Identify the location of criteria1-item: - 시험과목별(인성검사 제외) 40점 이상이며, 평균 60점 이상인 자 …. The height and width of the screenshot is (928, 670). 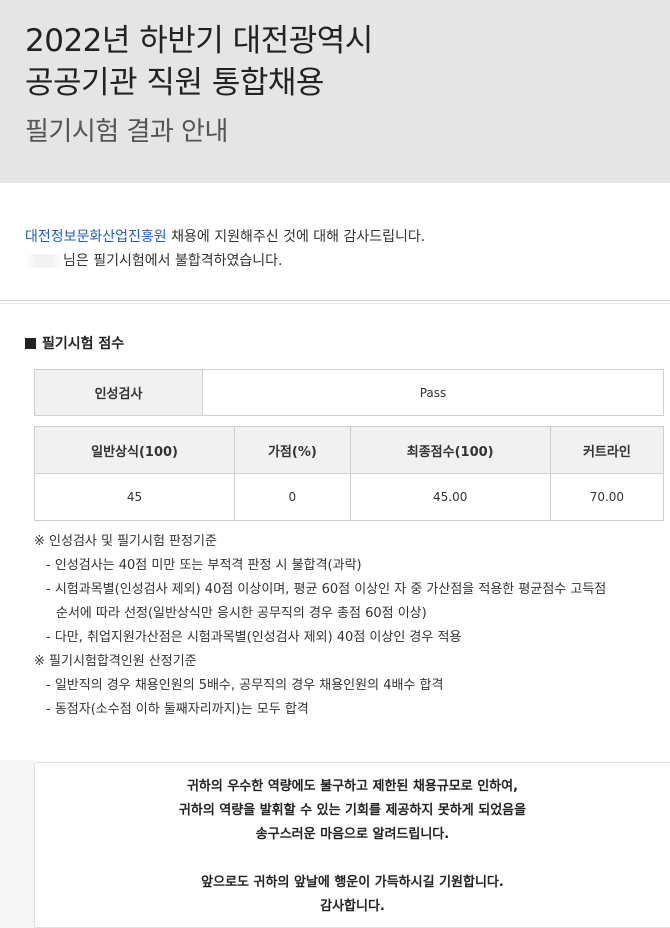
(326, 589).